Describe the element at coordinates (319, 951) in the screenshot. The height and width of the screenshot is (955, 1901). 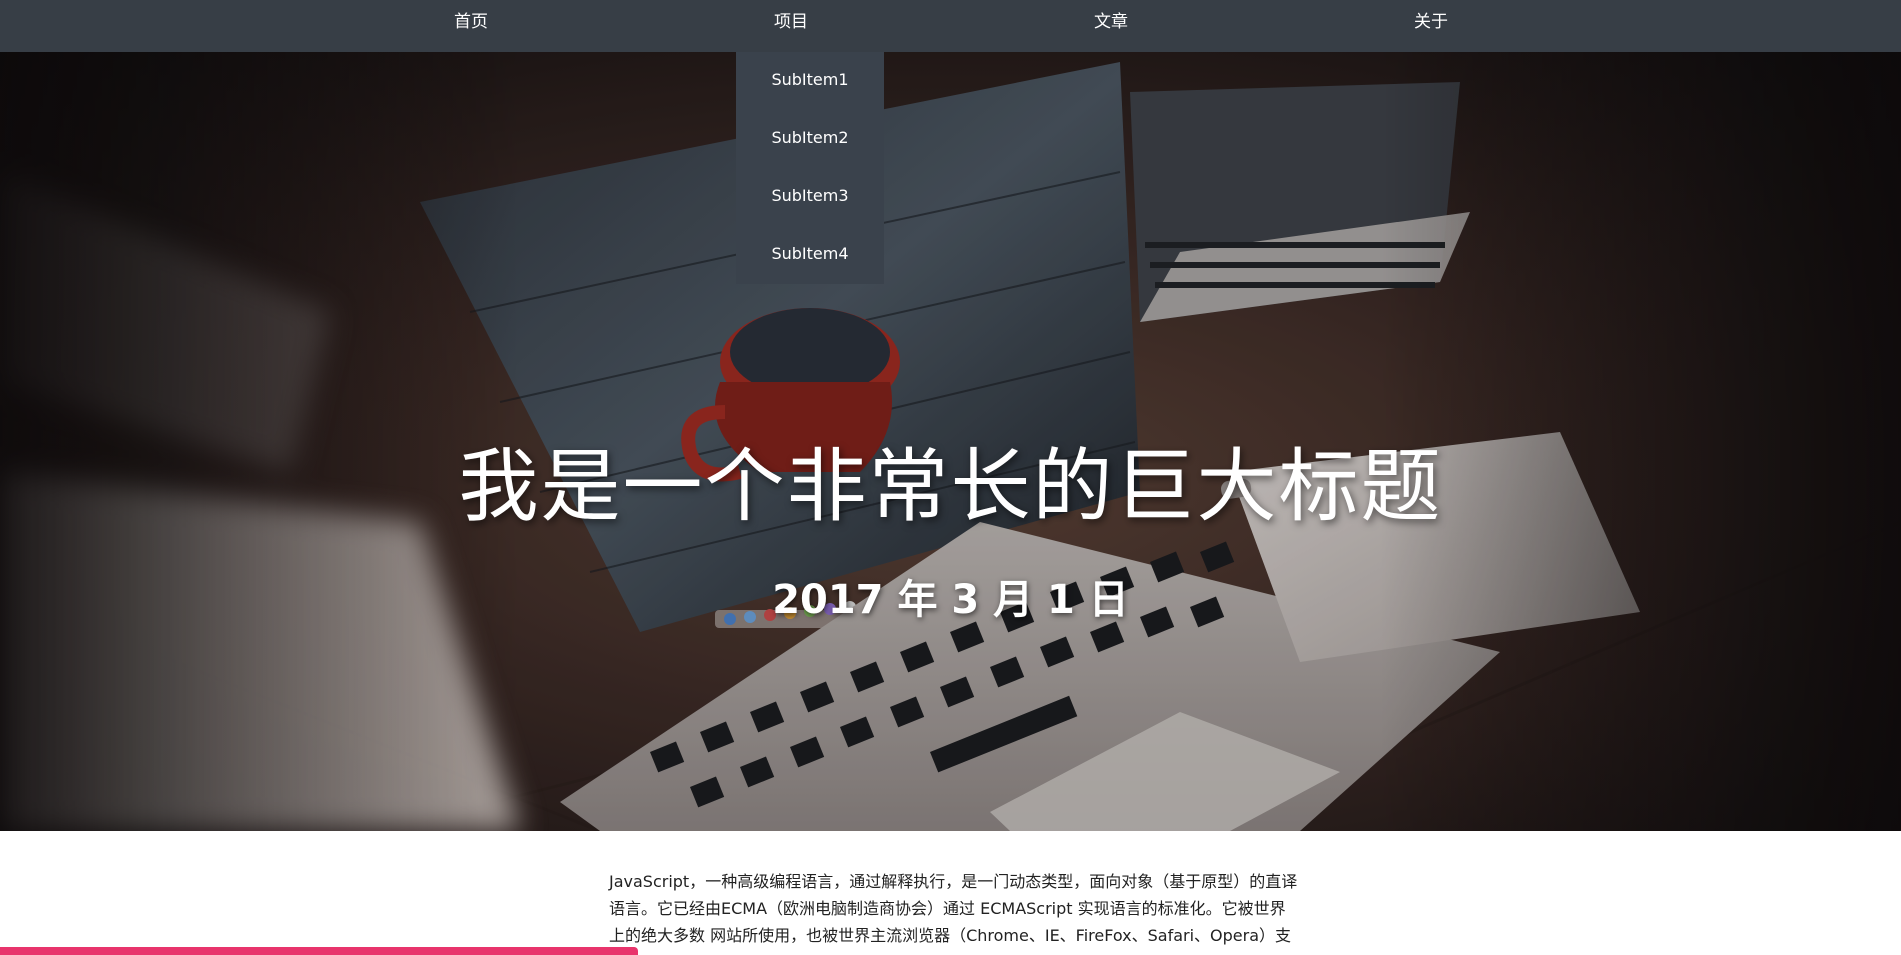
I see `bottom-accent-bar` at that location.